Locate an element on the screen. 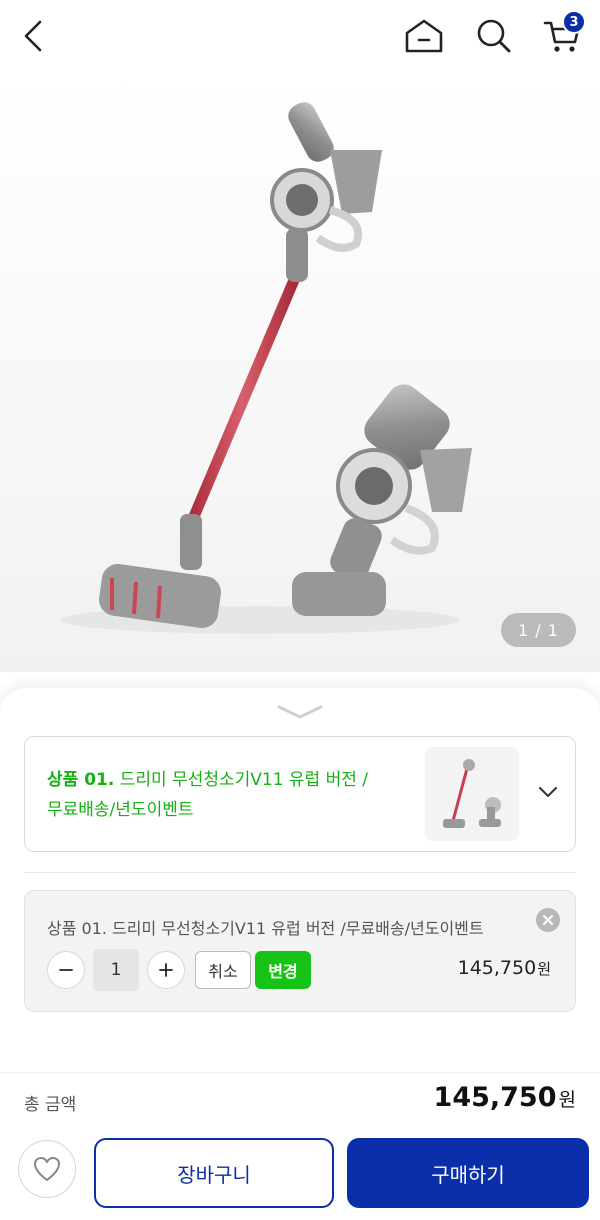 Image resolution: width=600 pixels, height=1220 pixels. image-page-indicator: 1 / 1 is located at coordinates (538, 630).